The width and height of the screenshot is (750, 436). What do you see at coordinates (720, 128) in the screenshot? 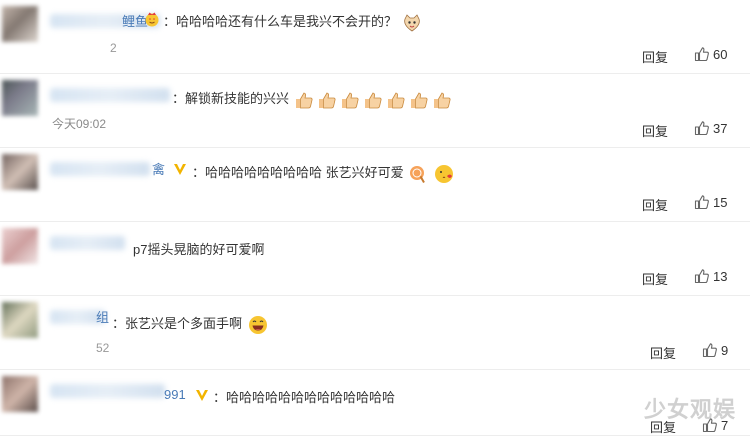
I see `like-count: 37` at bounding box center [720, 128].